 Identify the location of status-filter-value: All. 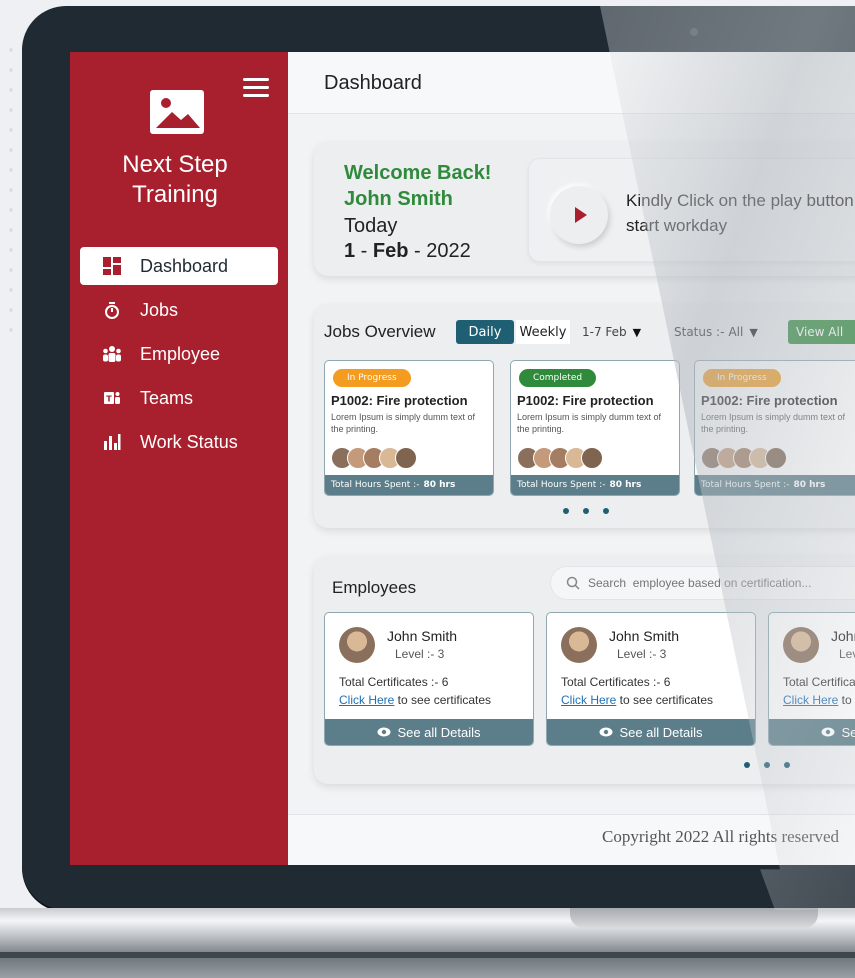
(736, 332).